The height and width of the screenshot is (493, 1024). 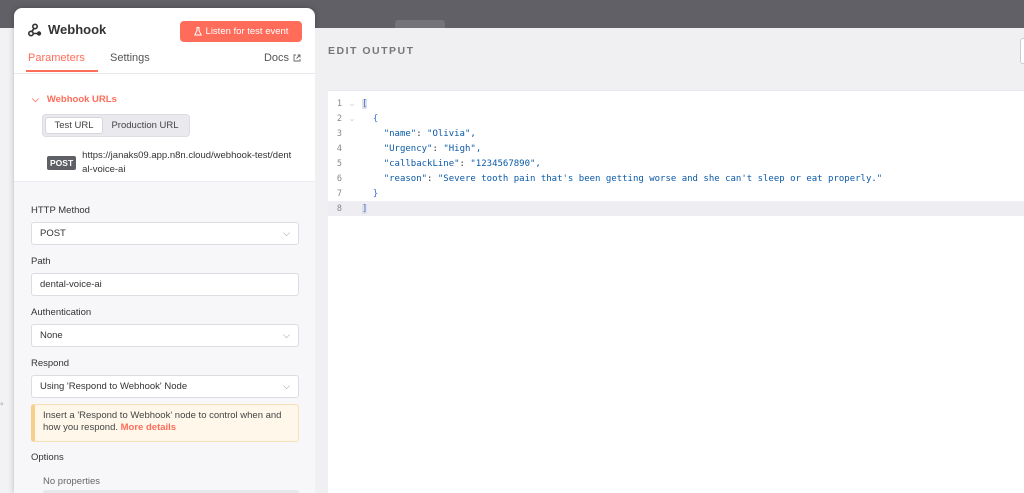 What do you see at coordinates (276, 58) in the screenshot?
I see `docs-link-label: Docs` at bounding box center [276, 58].